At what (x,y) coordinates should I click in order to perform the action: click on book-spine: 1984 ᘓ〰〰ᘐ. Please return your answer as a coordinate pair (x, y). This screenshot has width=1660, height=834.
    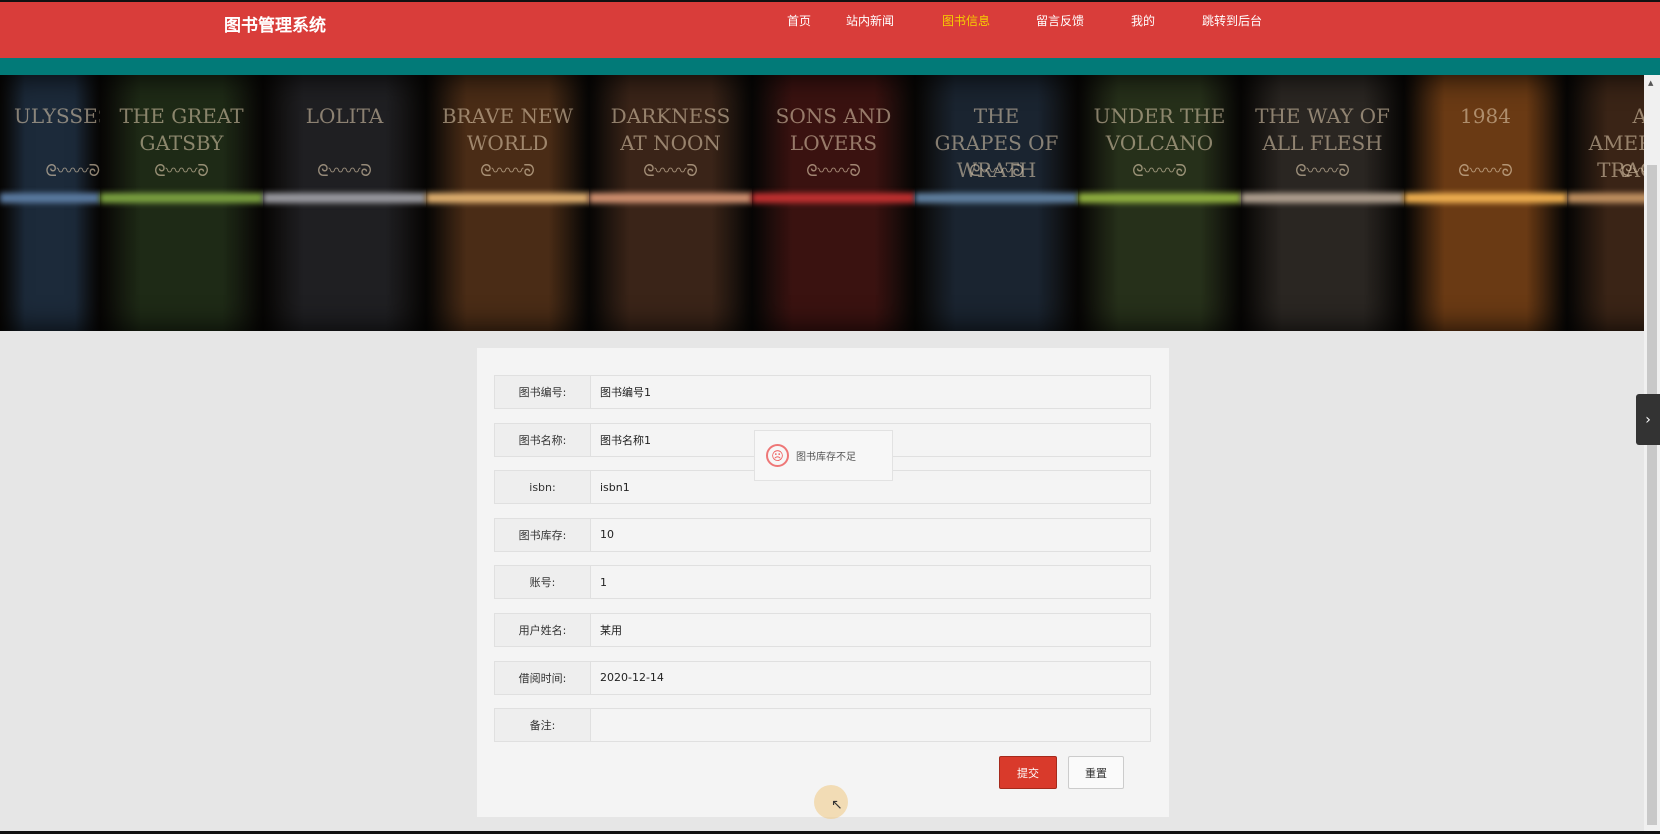
    Looking at the image, I should click on (1485, 203).